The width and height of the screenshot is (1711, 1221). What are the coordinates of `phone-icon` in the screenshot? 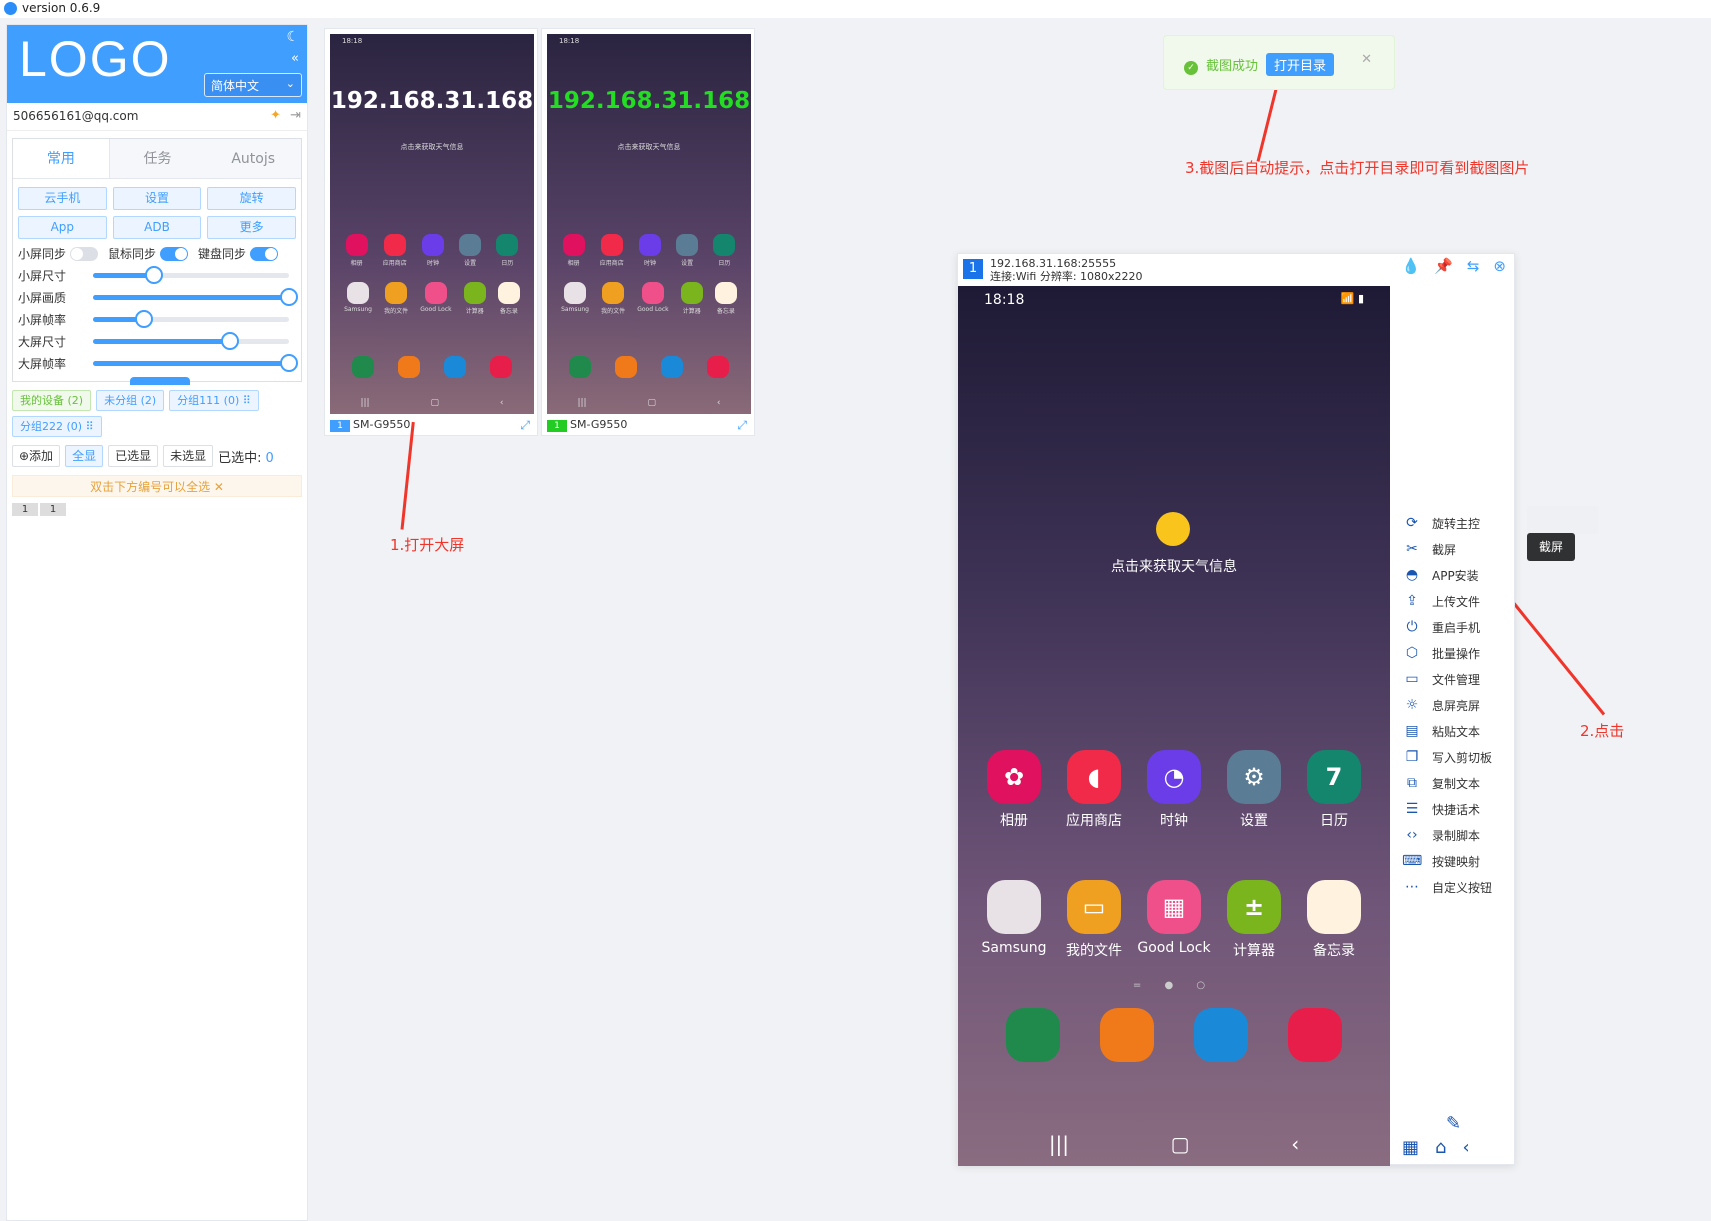 It's located at (1033, 1035).